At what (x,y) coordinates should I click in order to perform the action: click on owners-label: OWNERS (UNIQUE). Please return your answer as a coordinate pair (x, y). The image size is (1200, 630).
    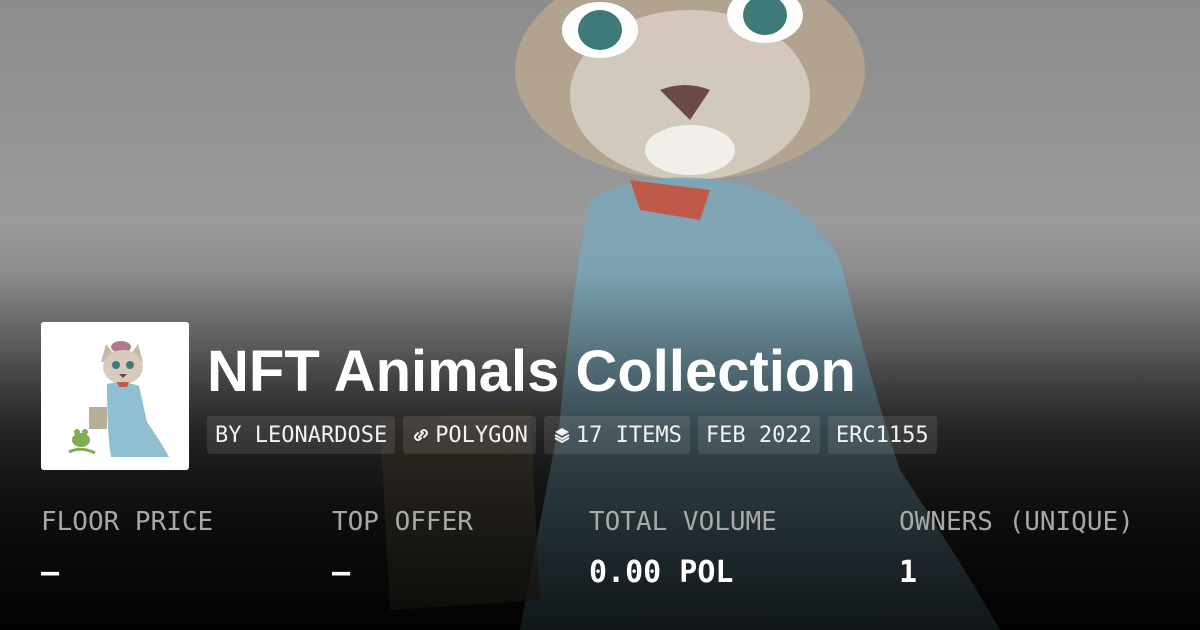
    Looking at the image, I should click on (1016, 522).